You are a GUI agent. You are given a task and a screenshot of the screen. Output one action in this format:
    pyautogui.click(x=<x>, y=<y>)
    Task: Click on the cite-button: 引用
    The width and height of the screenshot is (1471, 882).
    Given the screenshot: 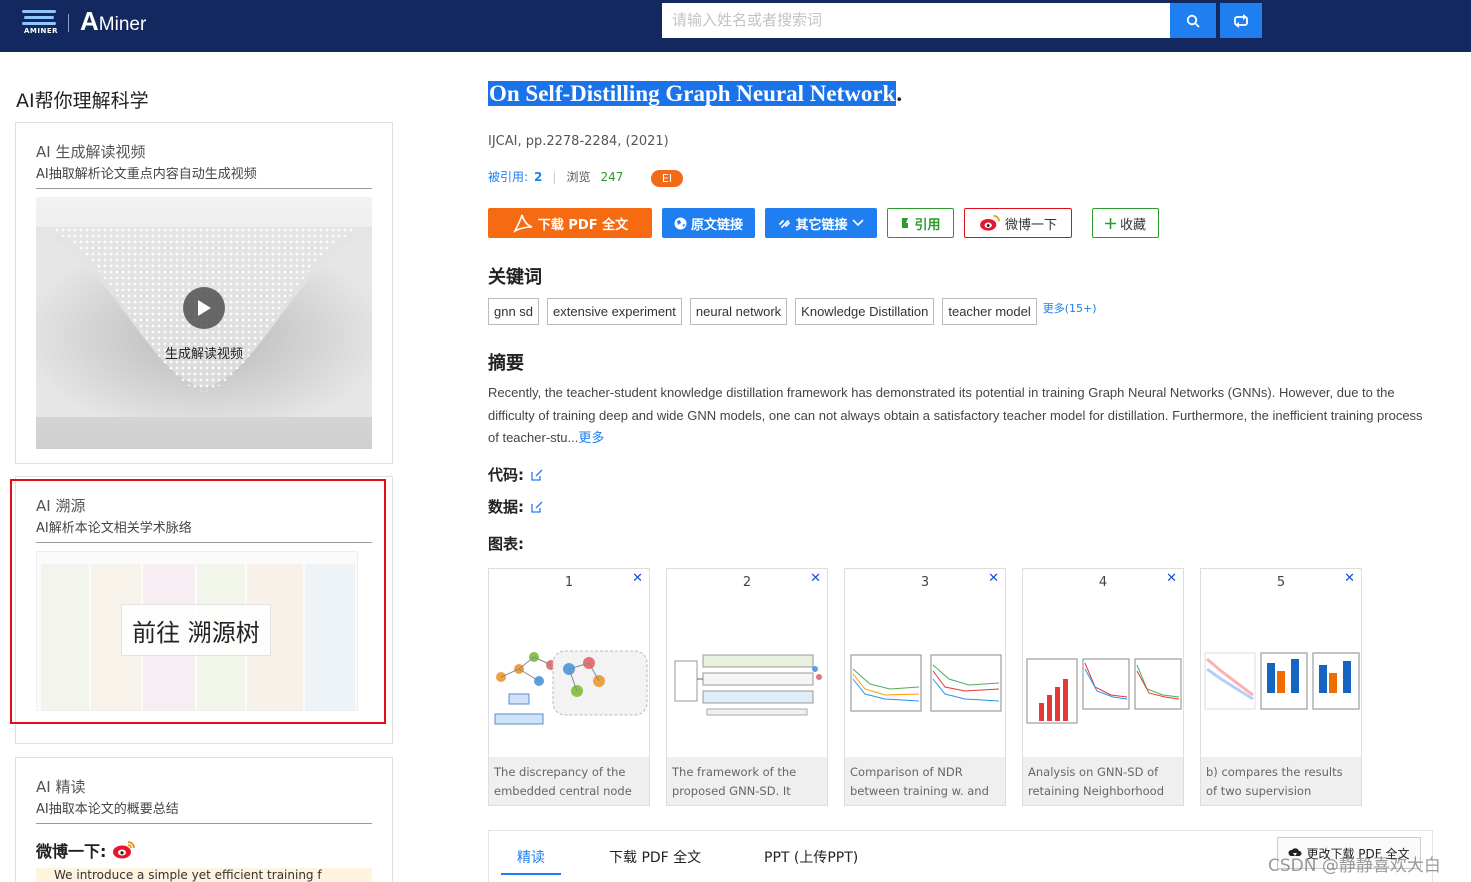 What is the action you would take?
    pyautogui.click(x=920, y=223)
    